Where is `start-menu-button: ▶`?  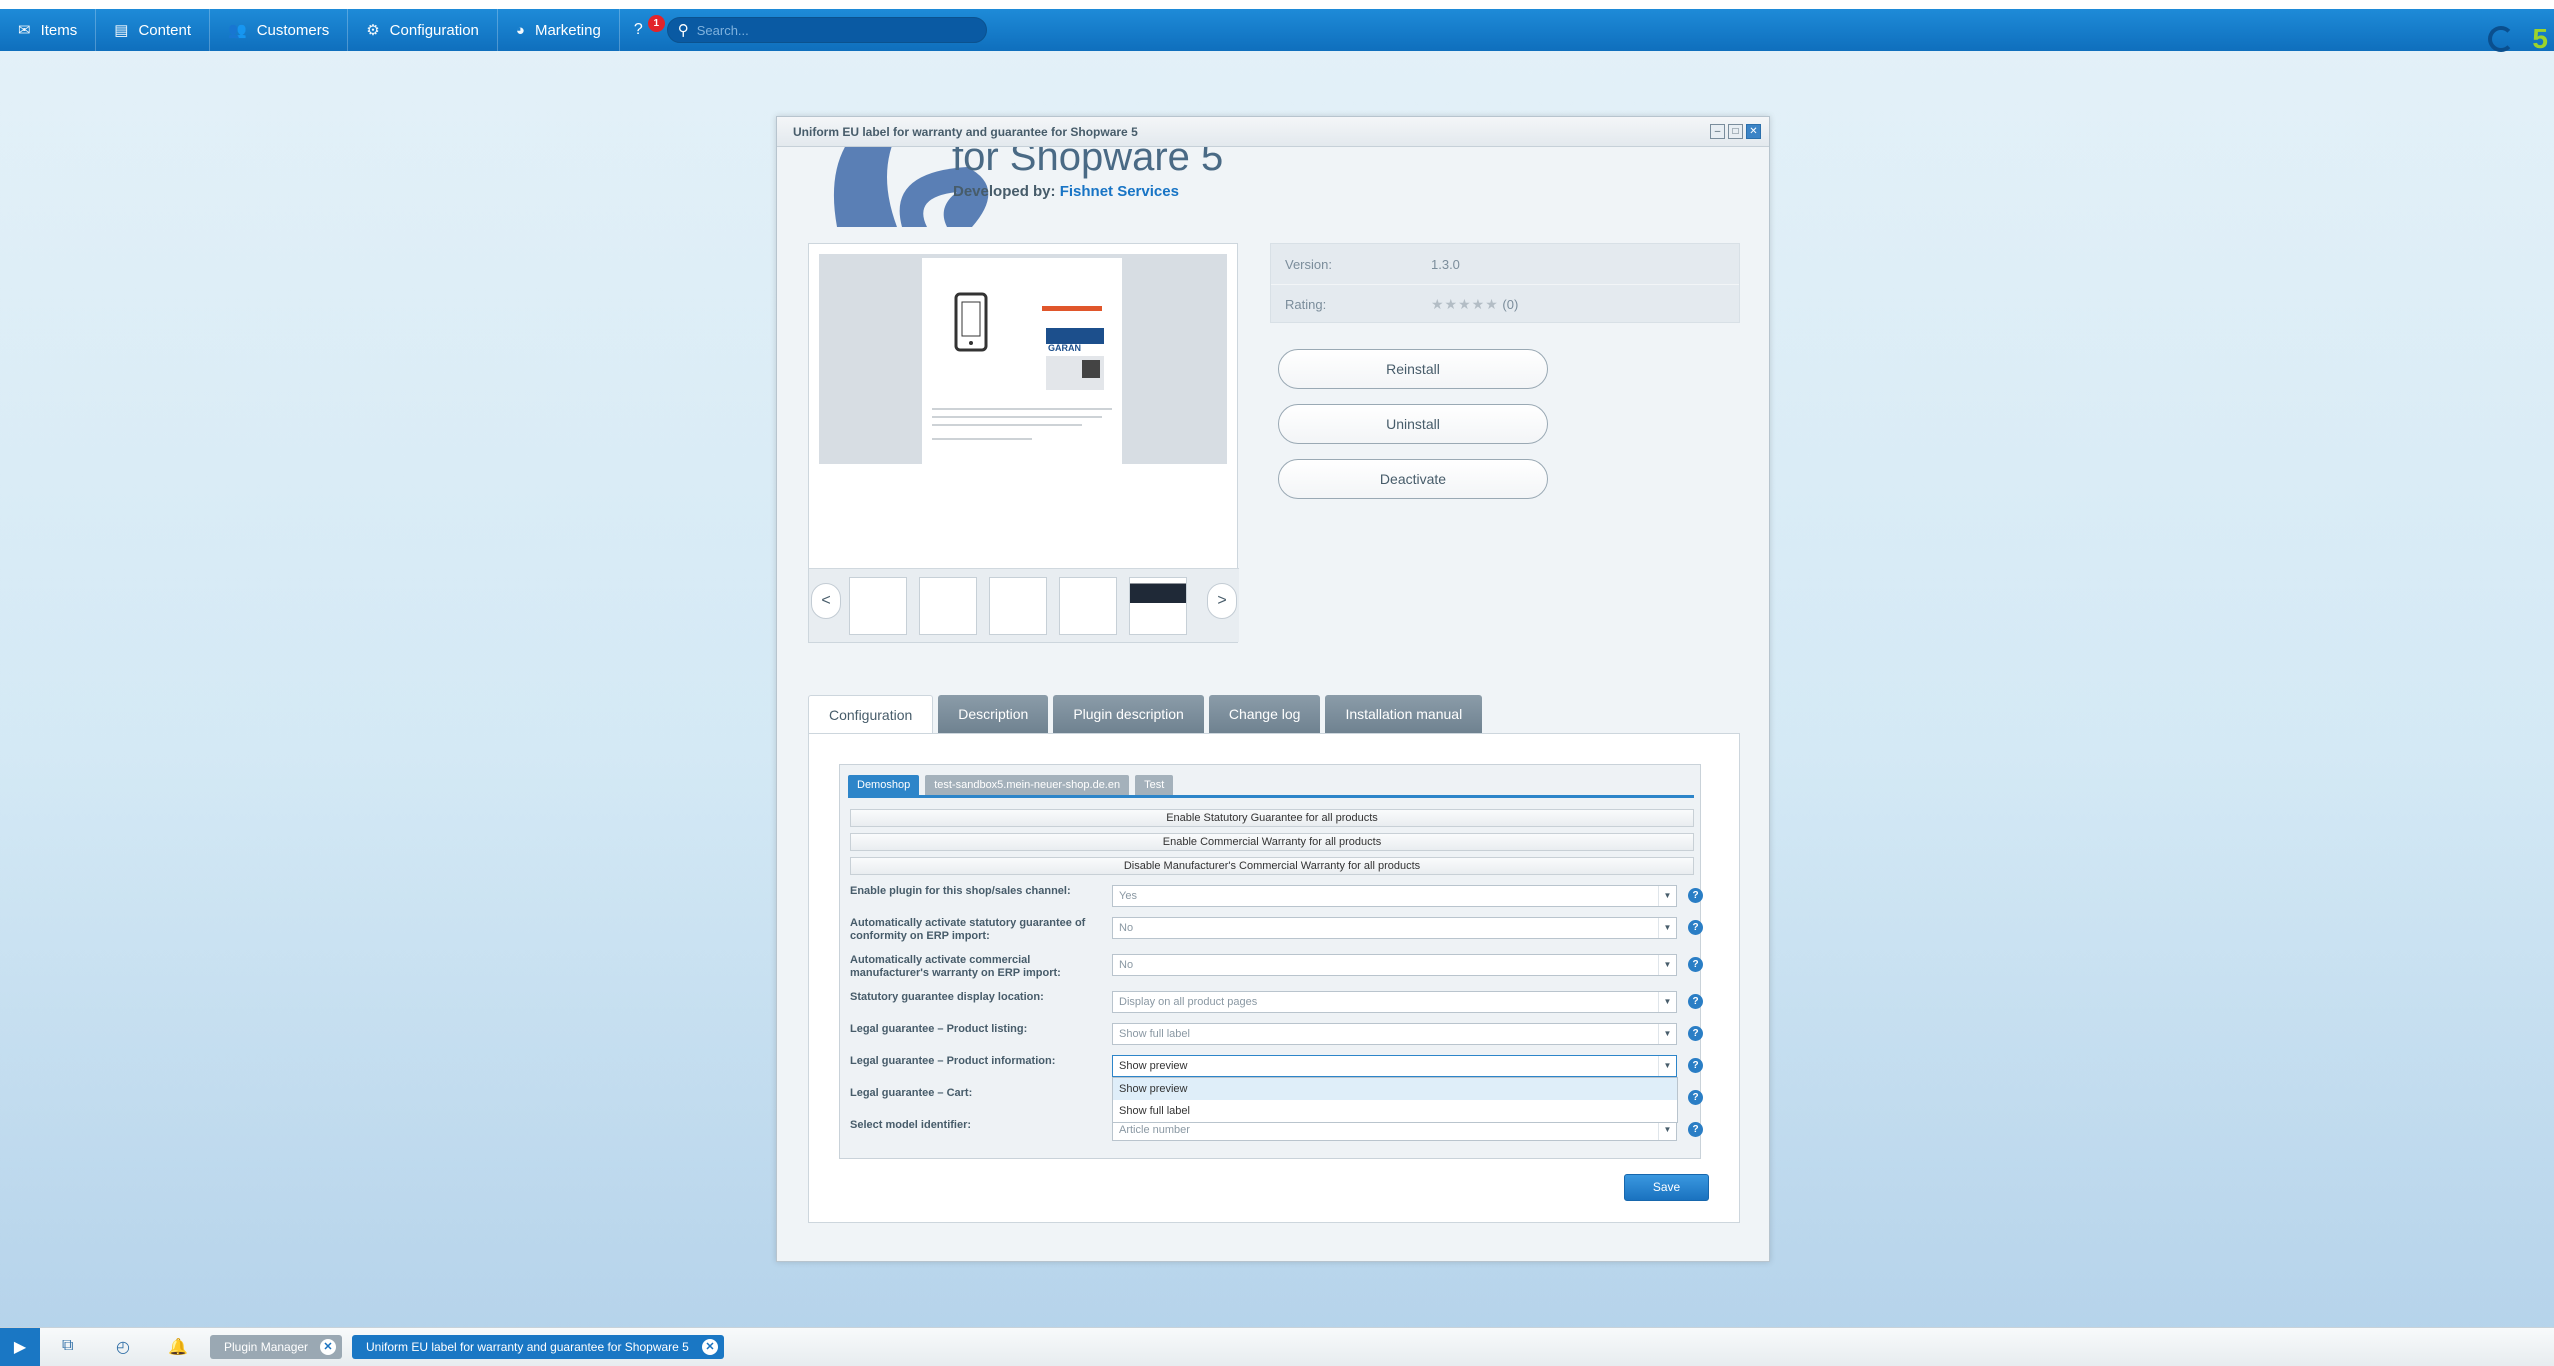 start-menu-button: ▶ is located at coordinates (20, 1347).